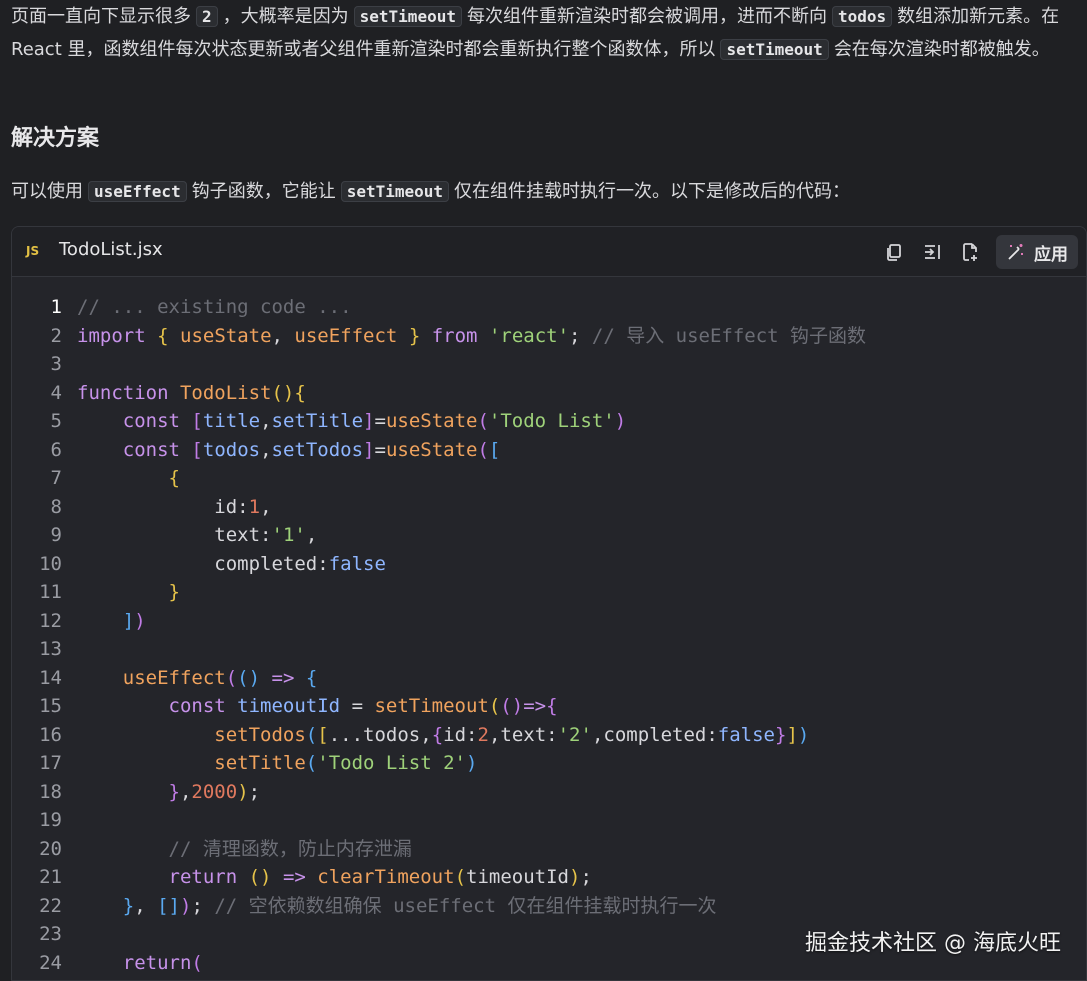 The image size is (1087, 981). I want to click on line-number: 16, so click(50, 734).